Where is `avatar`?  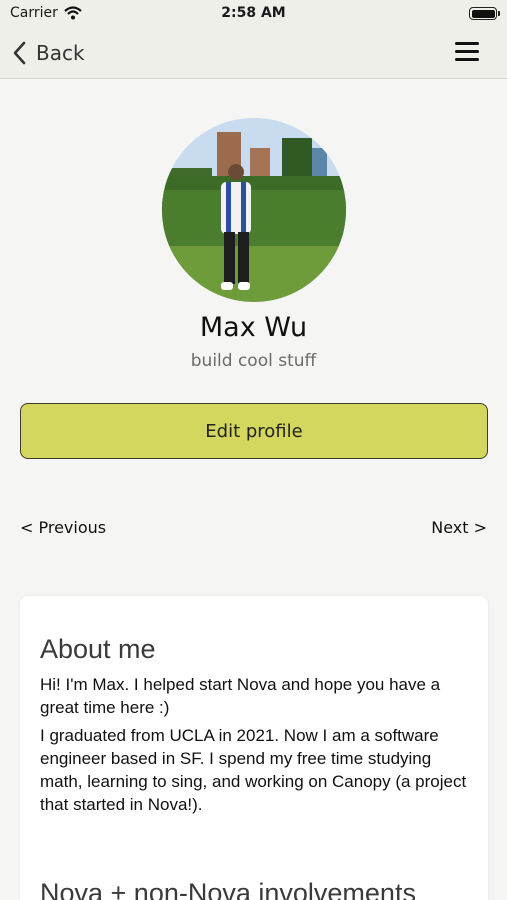 avatar is located at coordinates (254, 210).